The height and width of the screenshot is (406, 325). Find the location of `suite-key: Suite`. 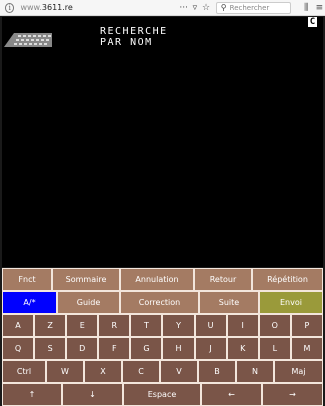

suite-key: Suite is located at coordinates (229, 302).